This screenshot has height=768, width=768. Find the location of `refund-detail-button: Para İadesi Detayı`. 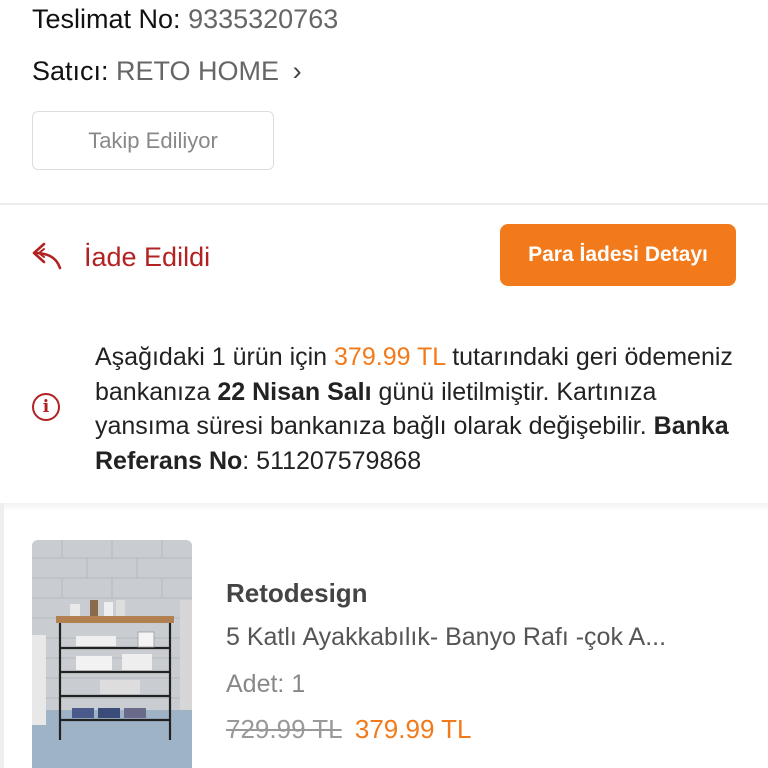

refund-detail-button: Para İadesi Detayı is located at coordinates (618, 255).